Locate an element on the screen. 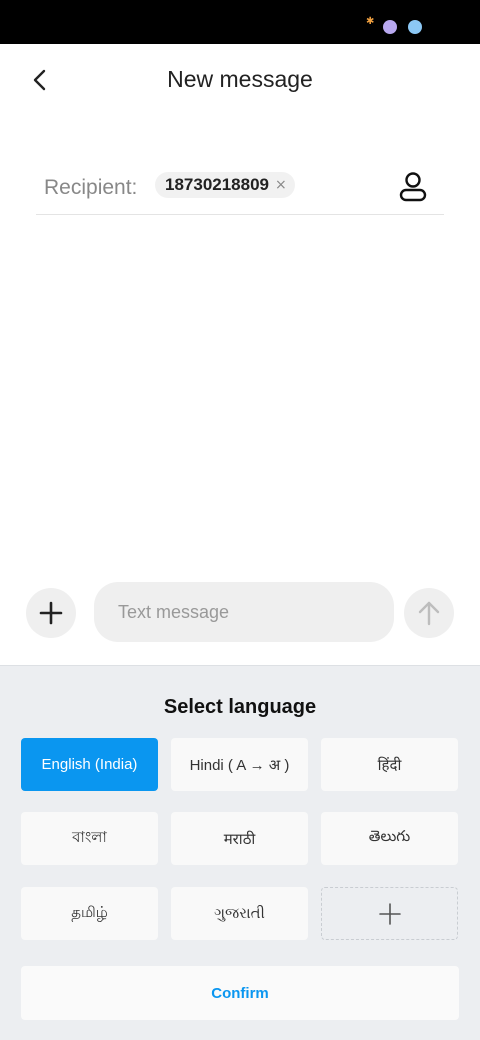  language-panel-title: Select language is located at coordinates (240, 707).